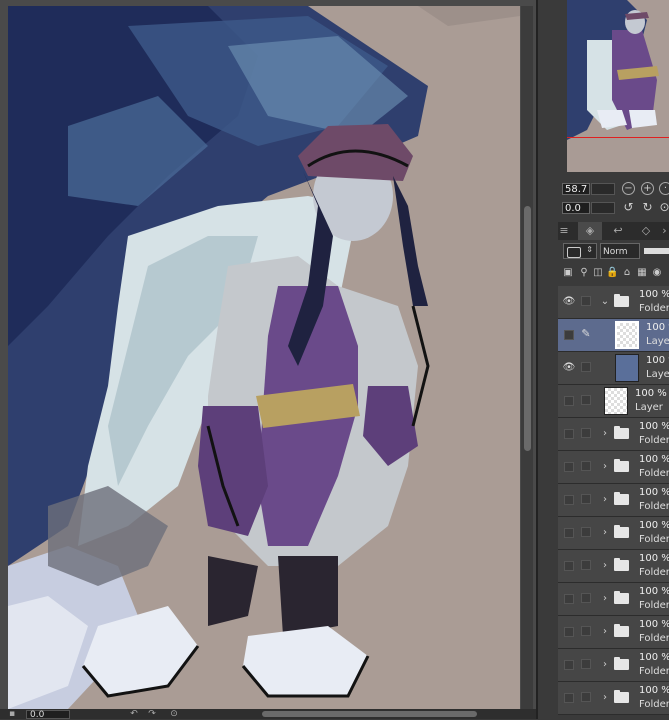 Image resolution: width=669 pixels, height=720 pixels. What do you see at coordinates (657, 272) in the screenshot?
I see `palette-icon: ◉` at bounding box center [657, 272].